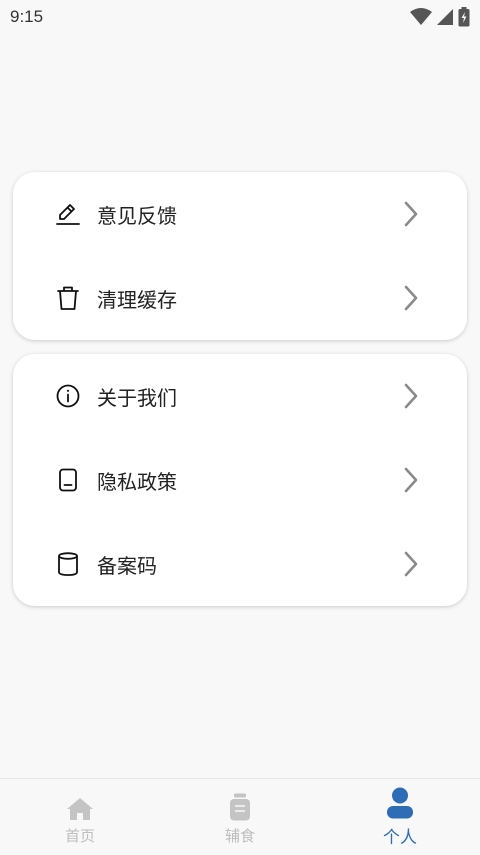 This screenshot has width=480, height=855. Describe the element at coordinates (240, 396) in the screenshot. I see `menu-item-about-us: 关于我们` at that location.